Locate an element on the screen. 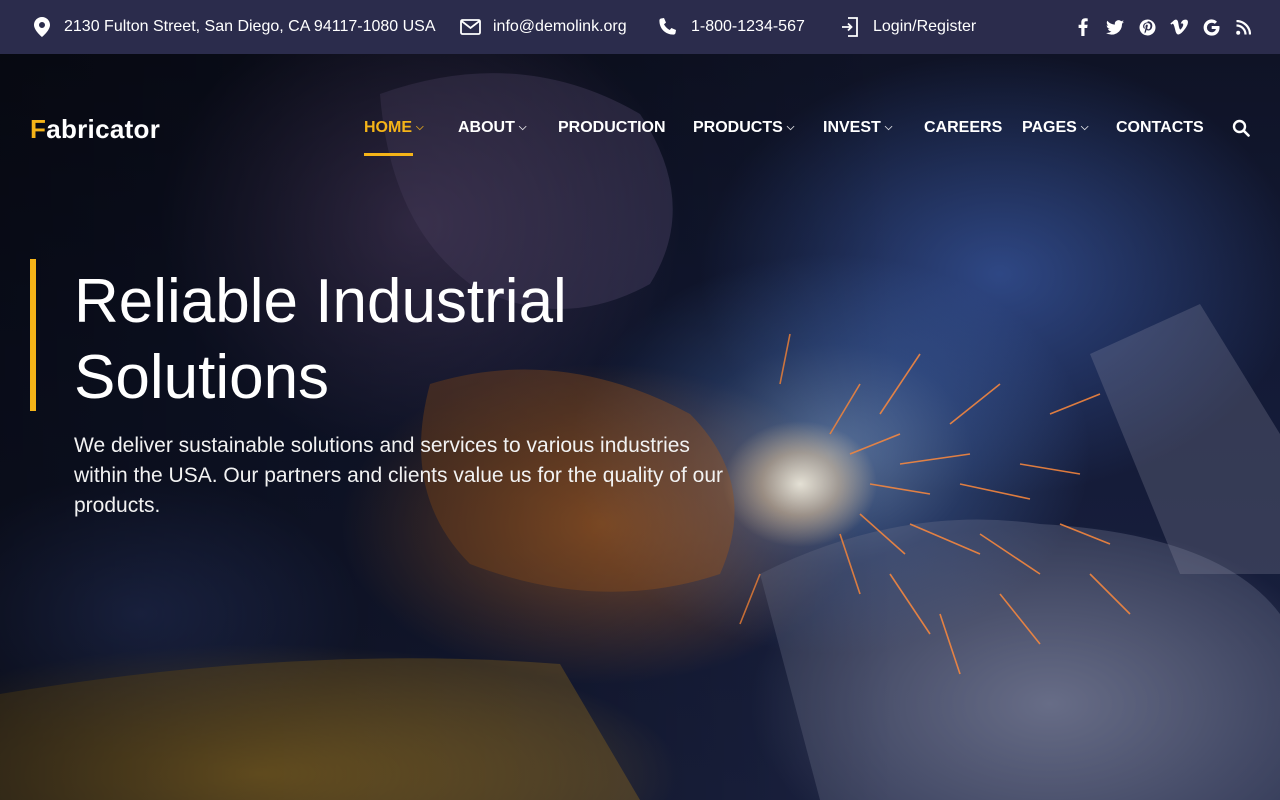 The width and height of the screenshot is (1280, 800). nav-item-contacts: CONTACTS is located at coordinates (1160, 134).